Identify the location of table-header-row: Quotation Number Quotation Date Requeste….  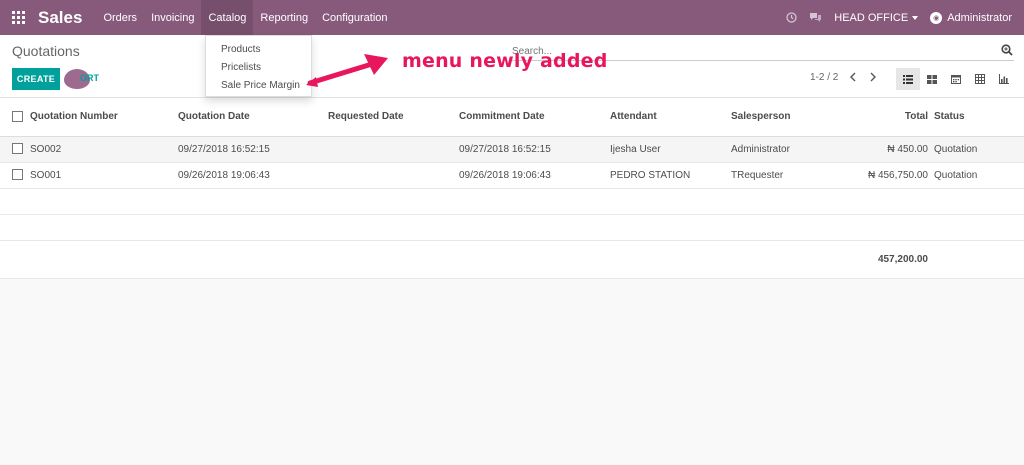
(512, 117).